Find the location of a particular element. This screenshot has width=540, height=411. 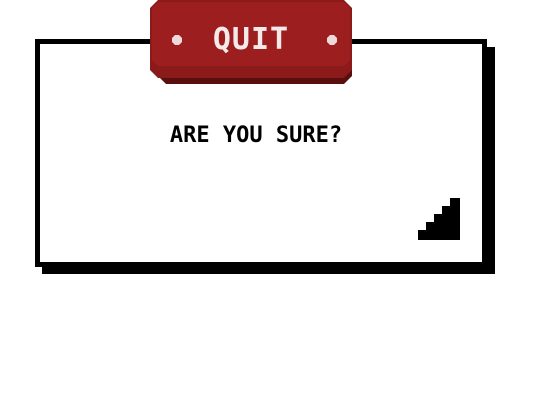

dialog-title: QUIT is located at coordinates (251, 39).